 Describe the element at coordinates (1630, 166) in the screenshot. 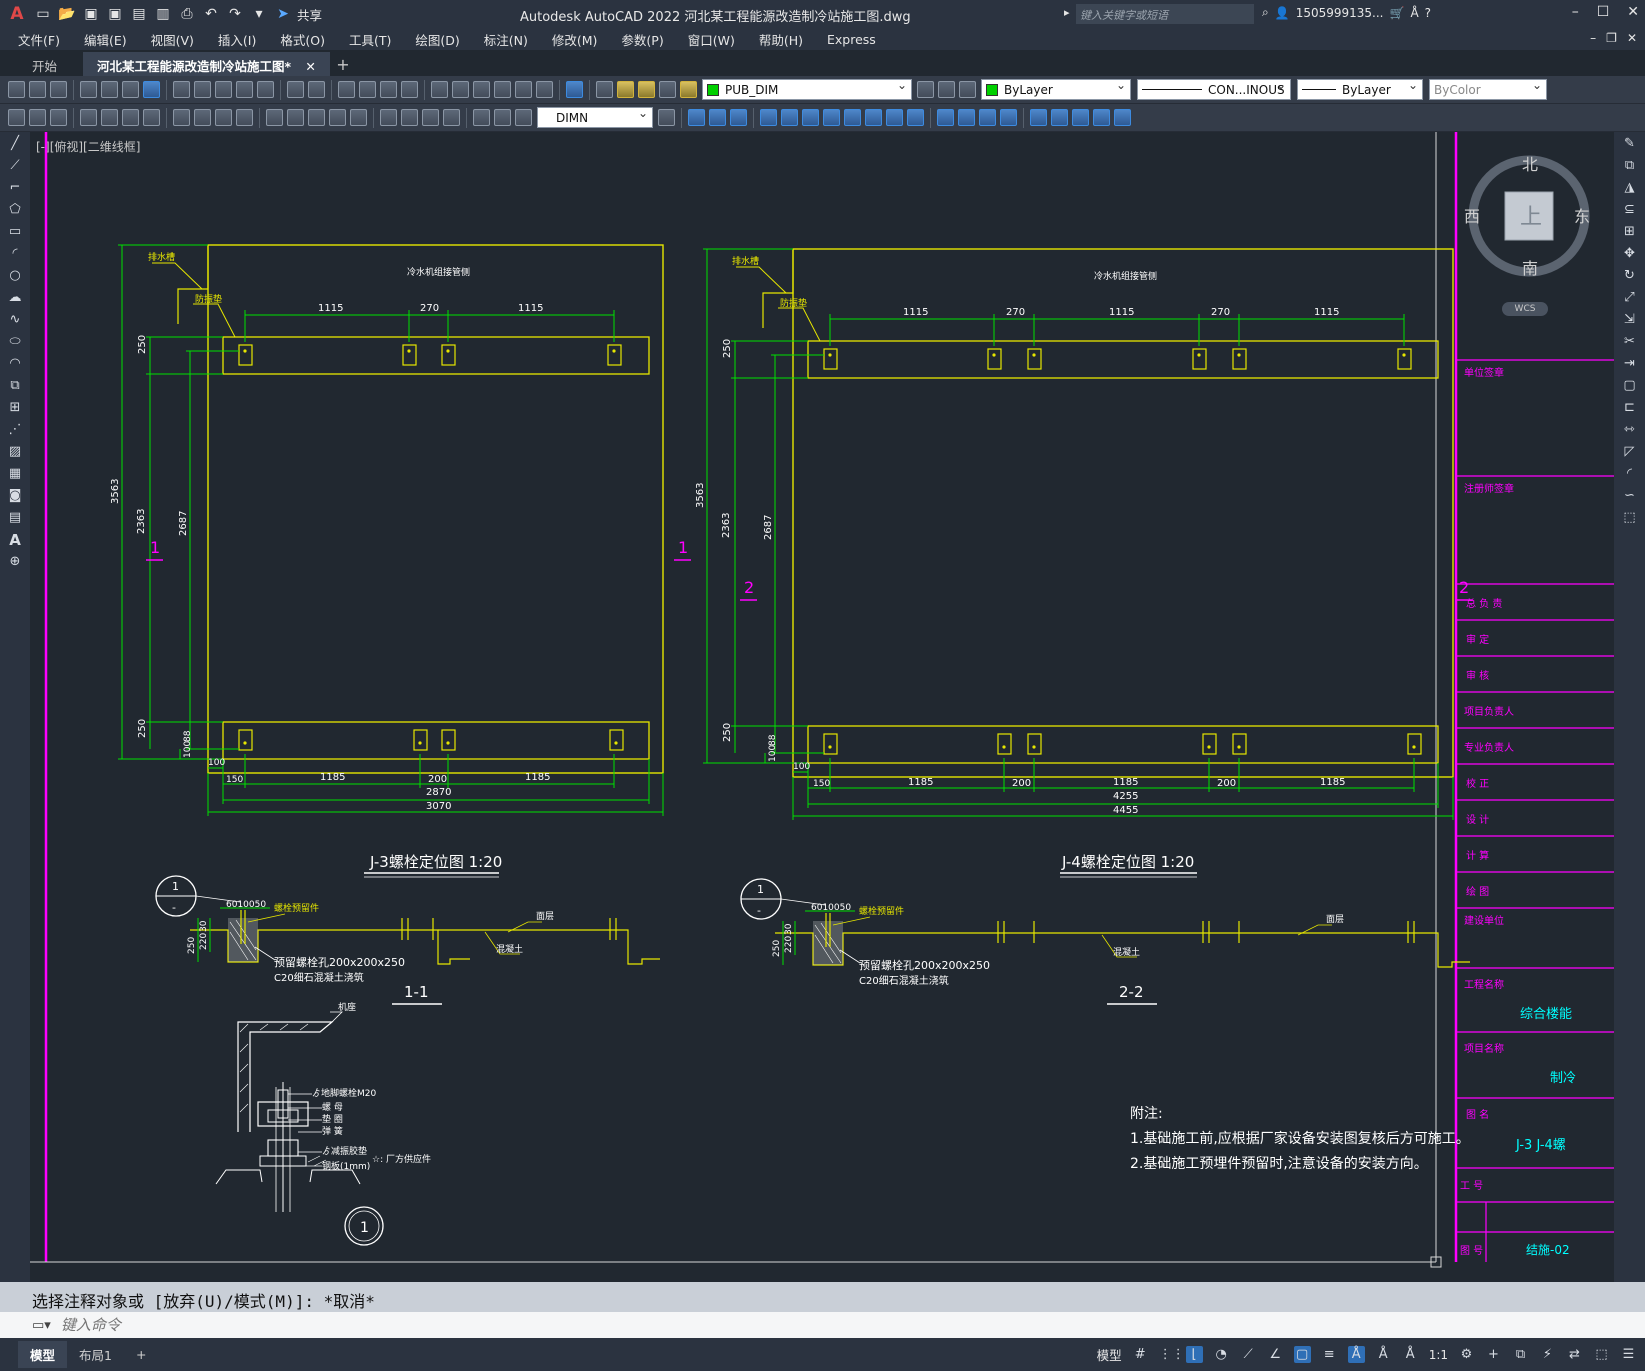

I see `copy-icon: ⧉` at that location.